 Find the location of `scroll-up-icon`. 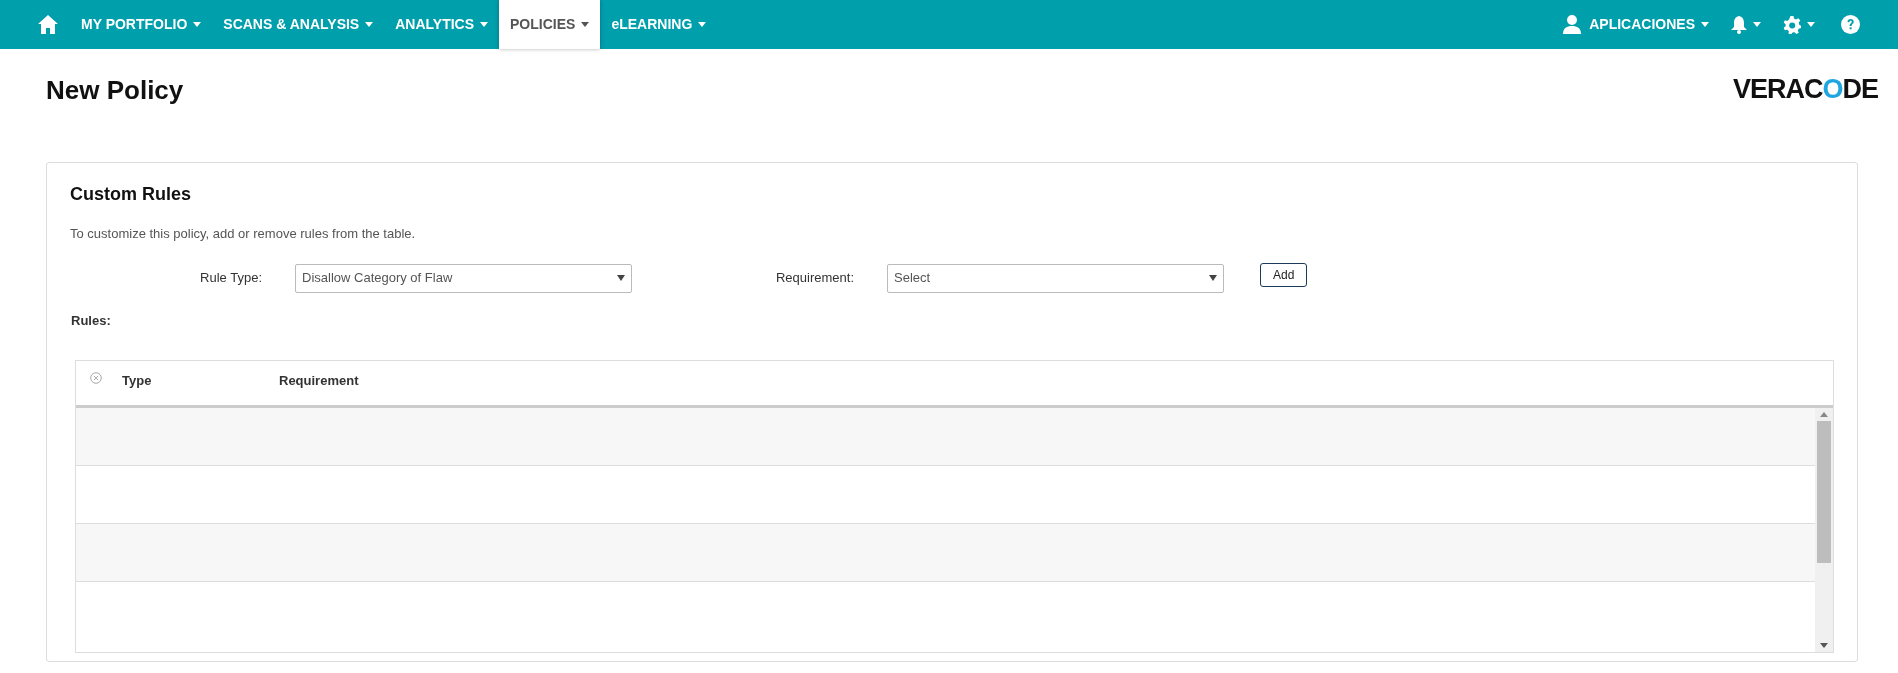

scroll-up-icon is located at coordinates (1824, 414).